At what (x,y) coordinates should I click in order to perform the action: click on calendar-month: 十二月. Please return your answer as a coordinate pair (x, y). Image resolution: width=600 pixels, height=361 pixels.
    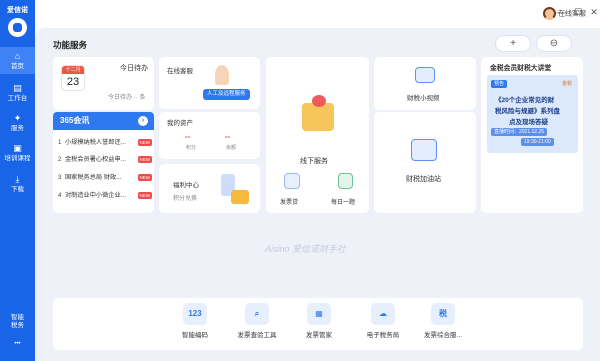
    Looking at the image, I should click on (73, 70).